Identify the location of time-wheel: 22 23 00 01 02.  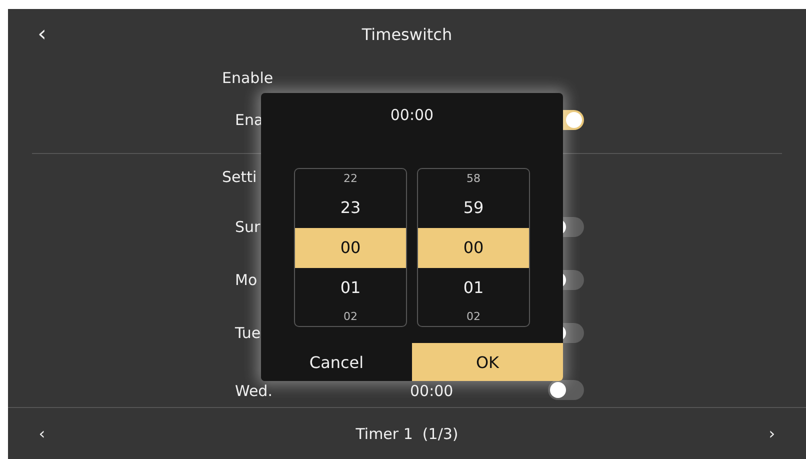
(350, 247).